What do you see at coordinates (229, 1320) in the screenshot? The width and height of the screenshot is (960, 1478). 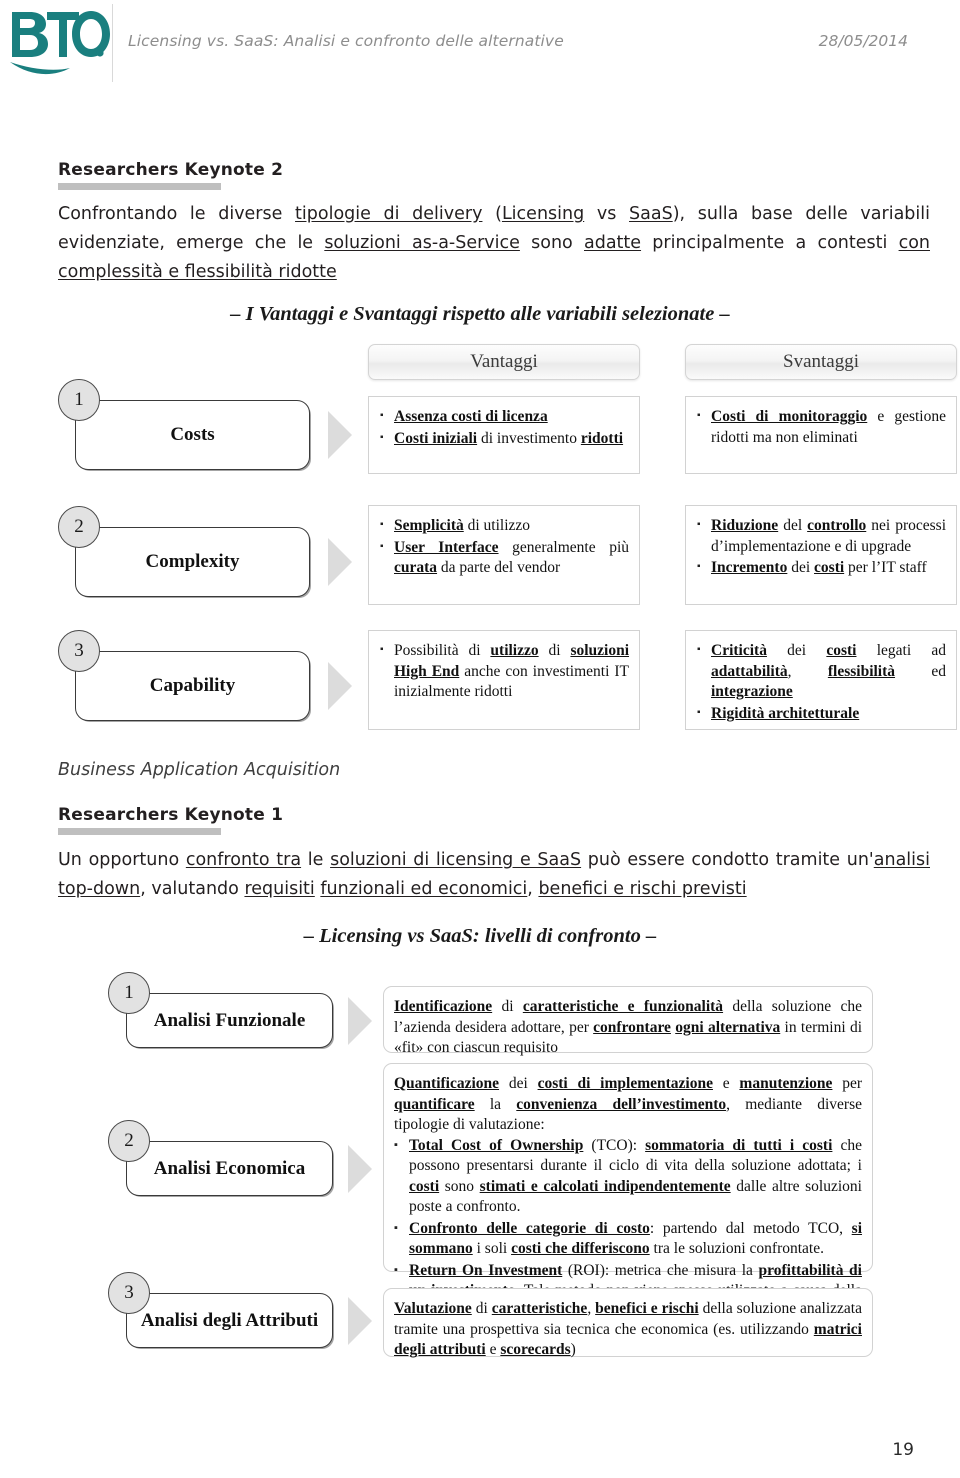 I see `level-label-analisi-degli-attributi: Analisi degli Attributi` at bounding box center [229, 1320].